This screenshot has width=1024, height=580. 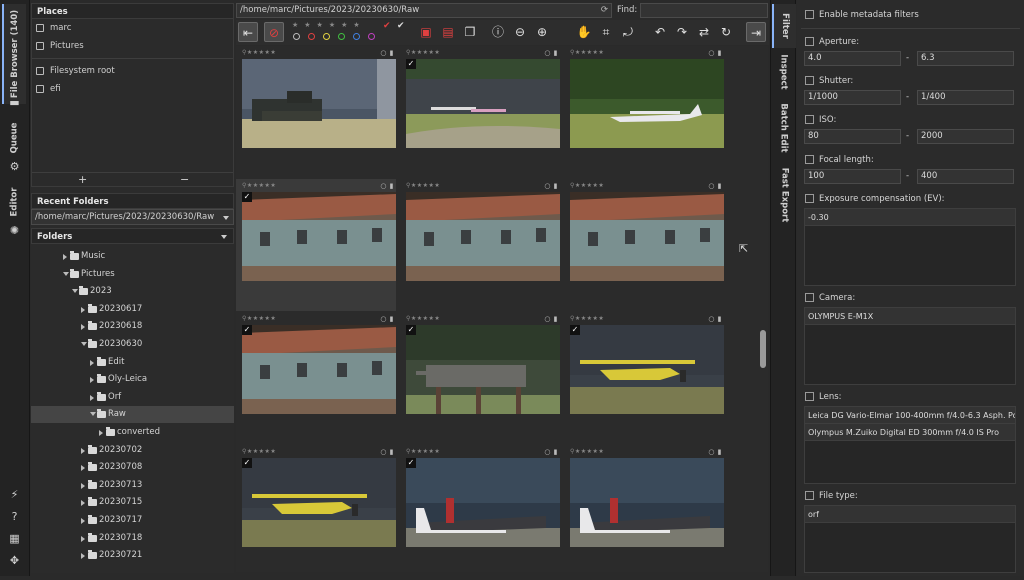 What do you see at coordinates (274, 32) in the screenshot?
I see `filter-clear-icon: ⊘` at bounding box center [274, 32].